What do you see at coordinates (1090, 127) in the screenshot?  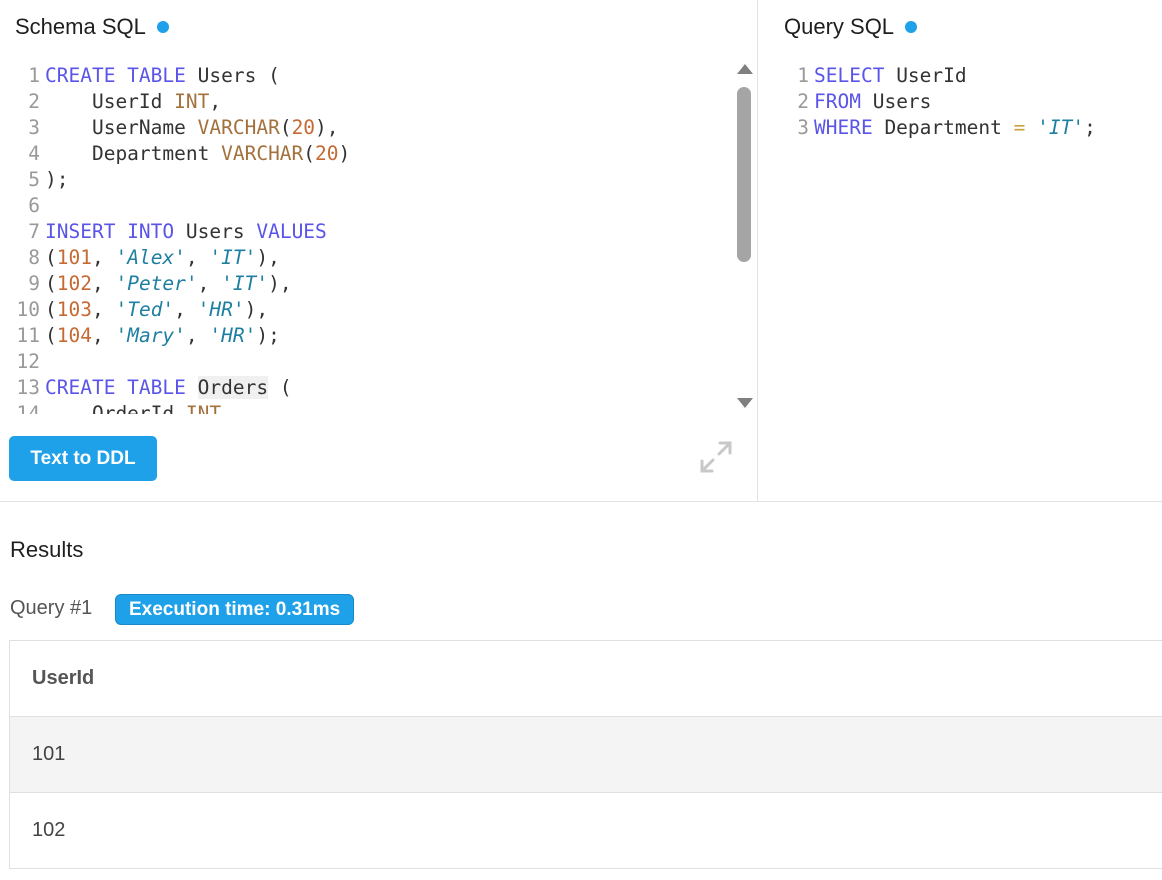 I see `code-token: ;` at bounding box center [1090, 127].